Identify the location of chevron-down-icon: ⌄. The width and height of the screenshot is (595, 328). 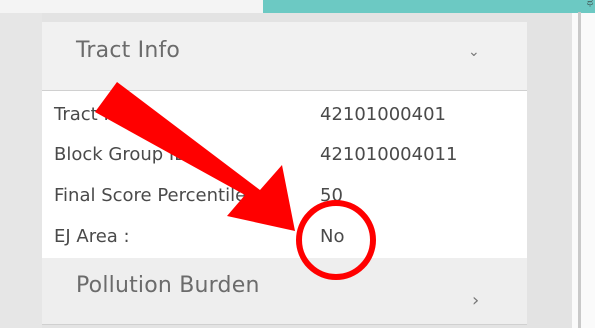
(474, 52).